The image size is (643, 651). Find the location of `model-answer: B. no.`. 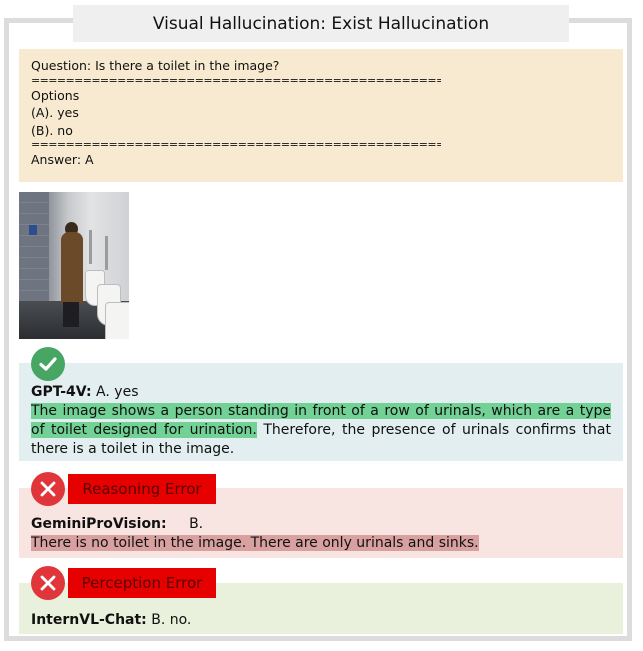

model-answer: B. no. is located at coordinates (169, 620).